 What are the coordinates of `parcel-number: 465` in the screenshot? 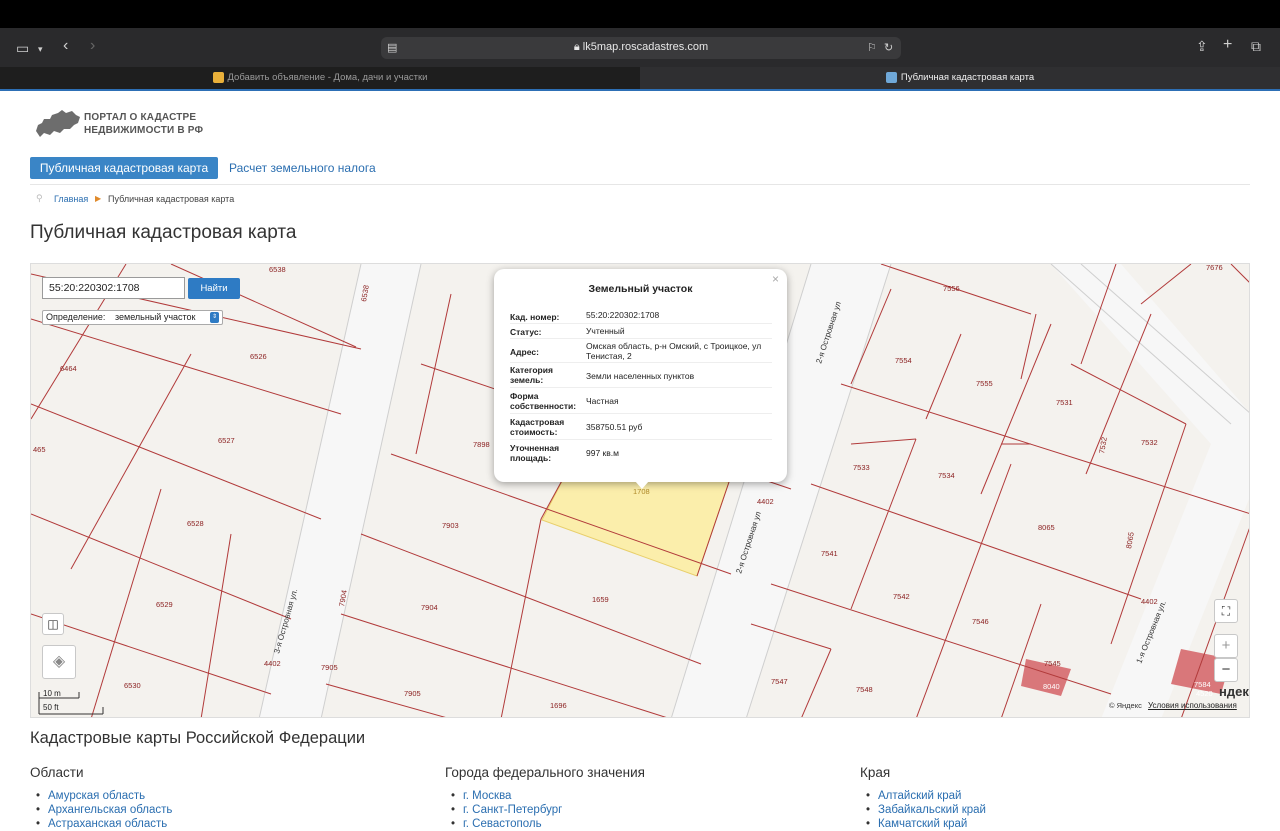 It's located at (39, 449).